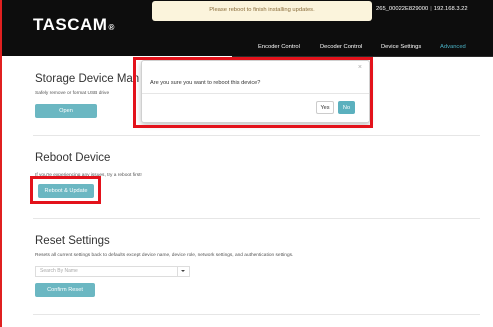 This screenshot has height=327, width=493. What do you see at coordinates (111, 27) in the screenshot?
I see `logo-mark: ®` at bounding box center [111, 27].